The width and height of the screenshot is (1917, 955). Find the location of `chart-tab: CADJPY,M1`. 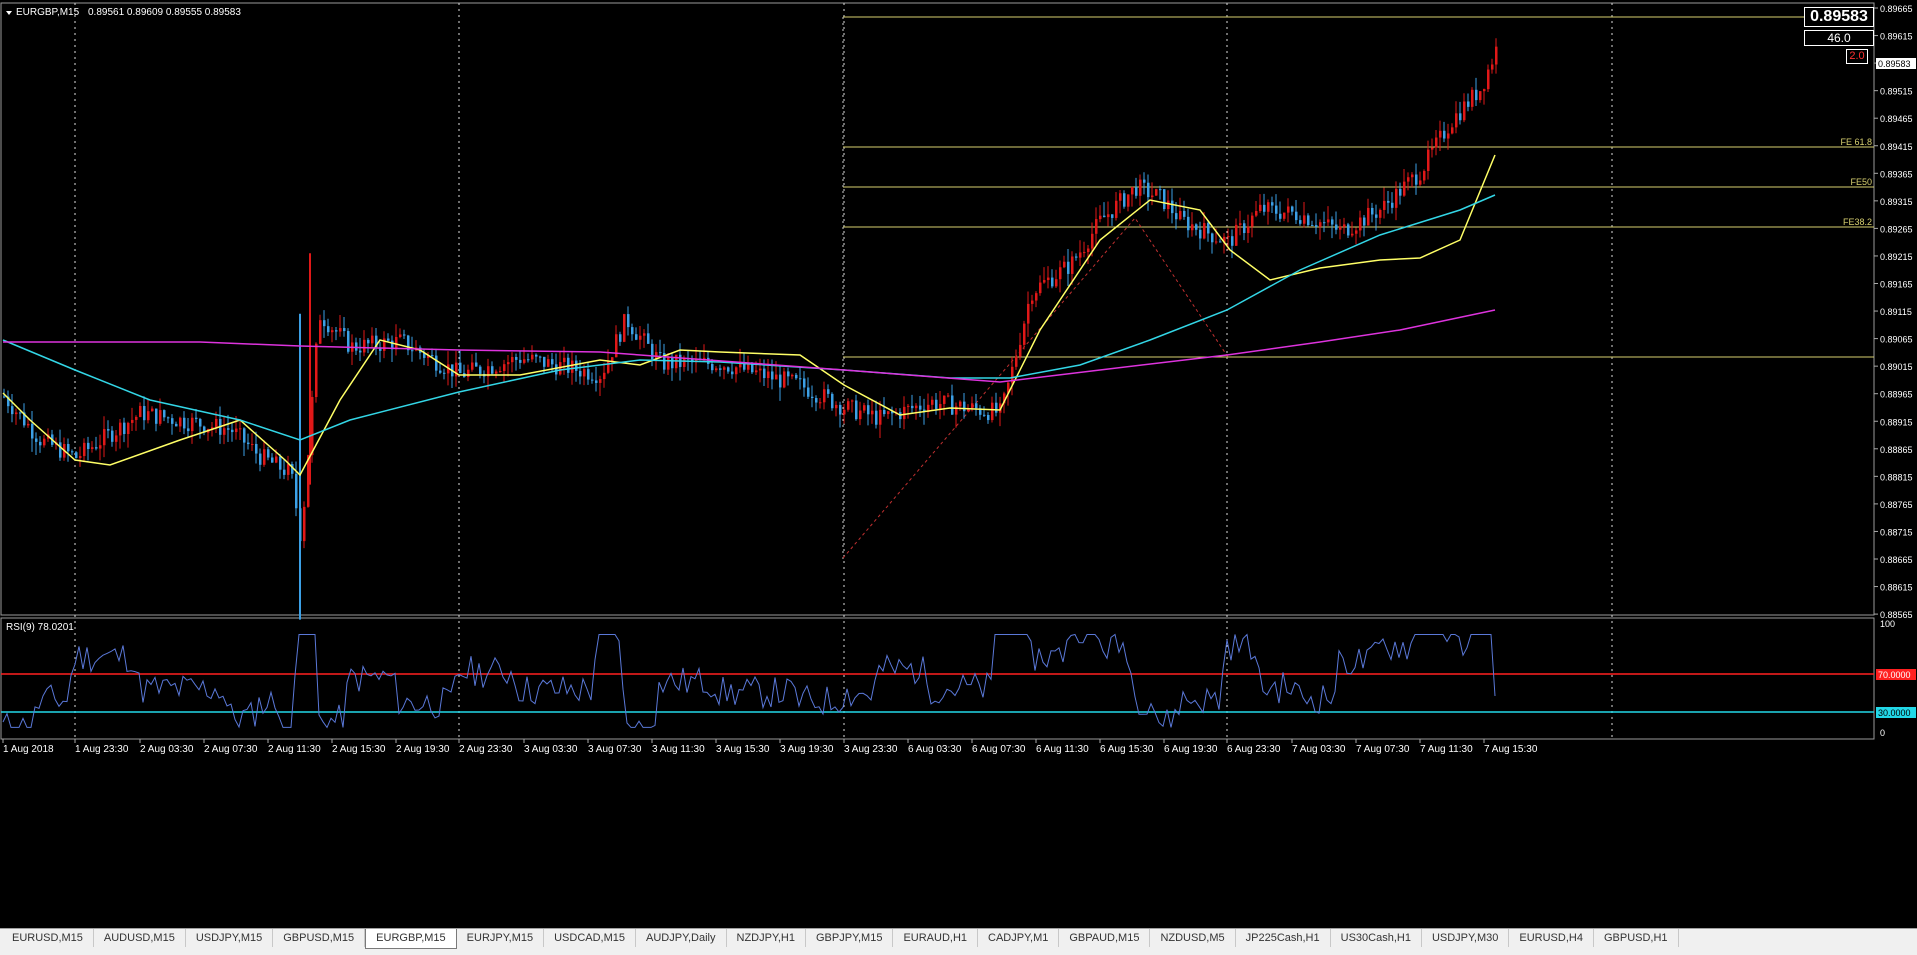

chart-tab: CADJPY,M1 is located at coordinates (1019, 938).